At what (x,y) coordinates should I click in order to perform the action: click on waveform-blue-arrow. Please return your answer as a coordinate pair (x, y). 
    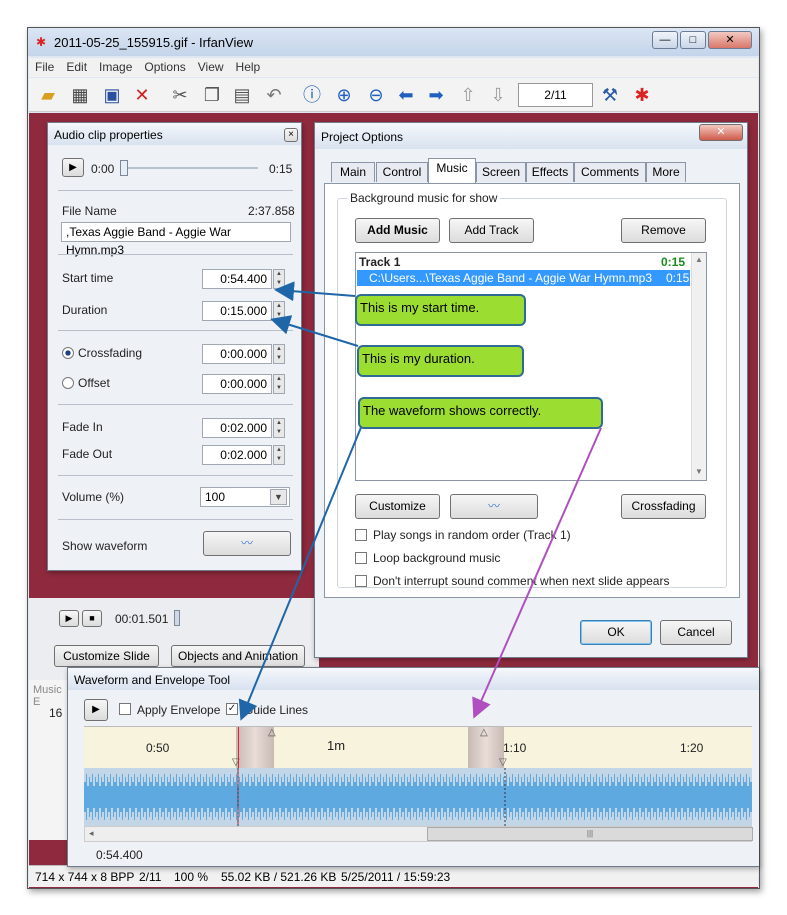
    Looking at the image, I should click on (300, 572).